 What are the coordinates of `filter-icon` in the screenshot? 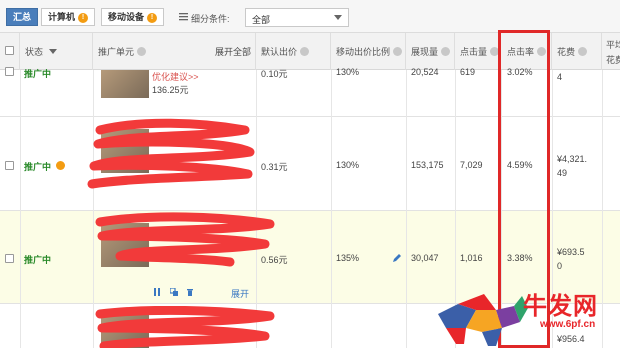 It's located at (183, 17).